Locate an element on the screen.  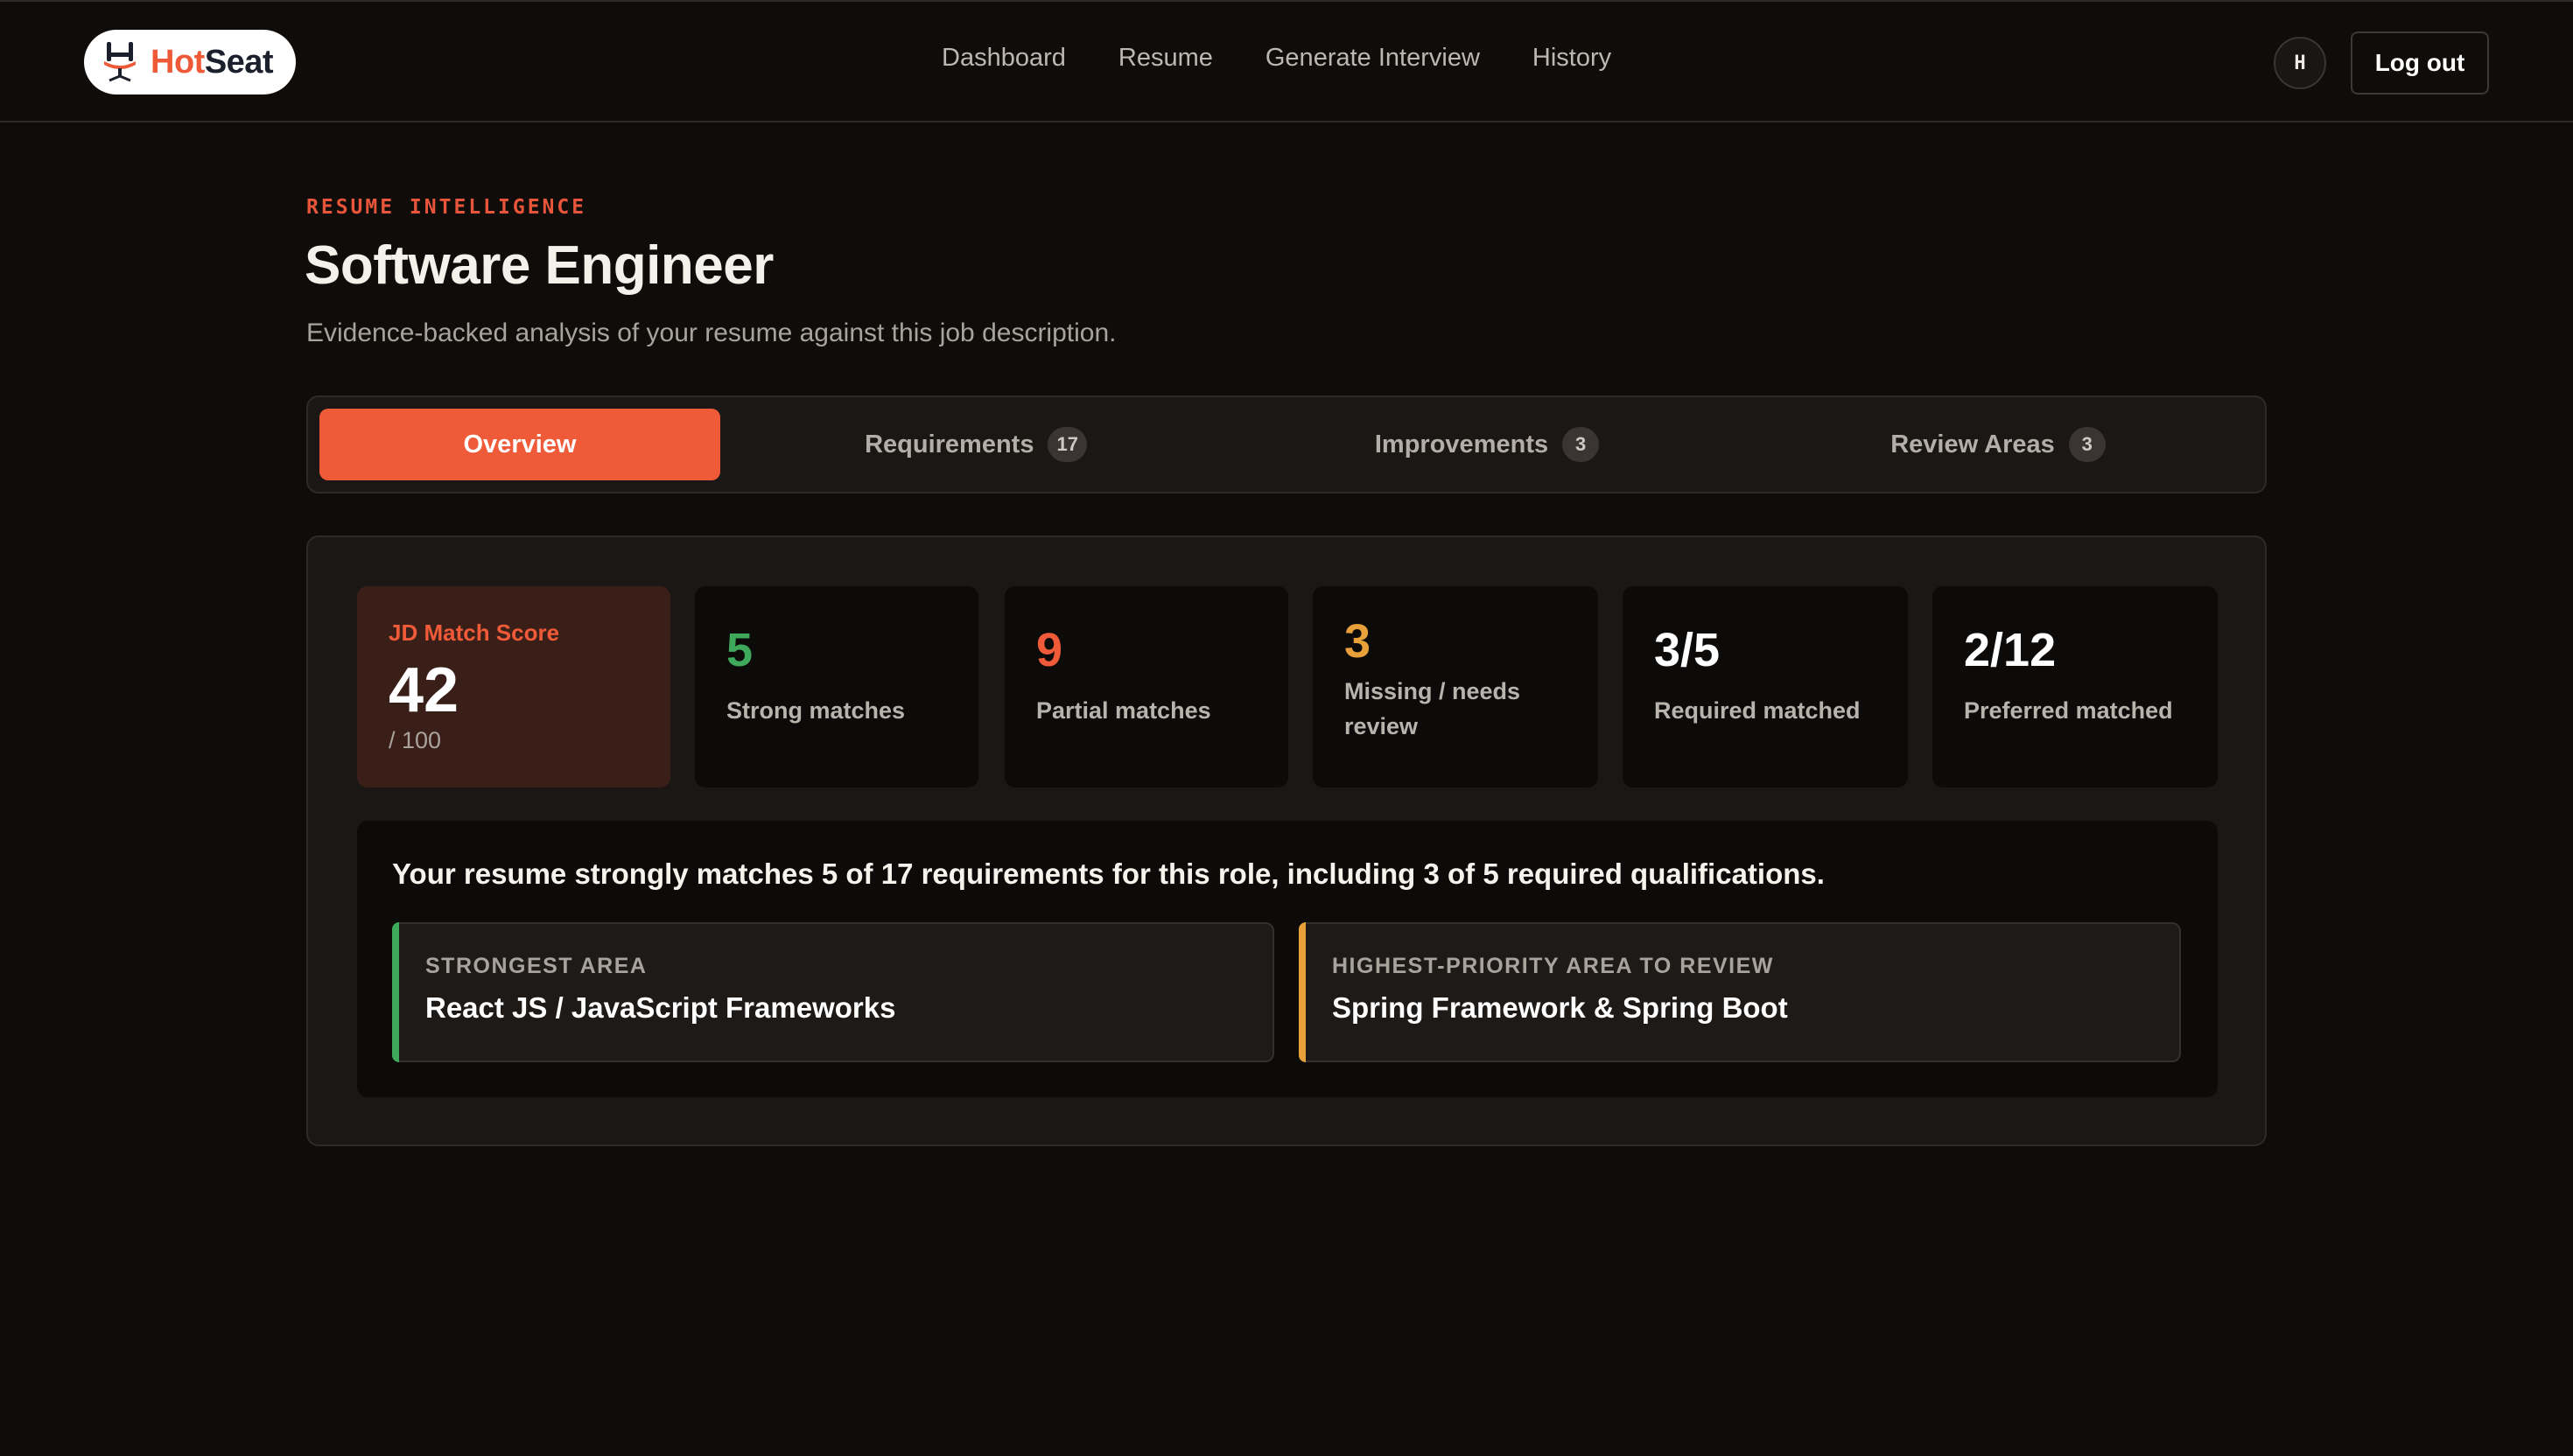
stat-card-partial: 9 Partial matches is located at coordinates (1146, 687).